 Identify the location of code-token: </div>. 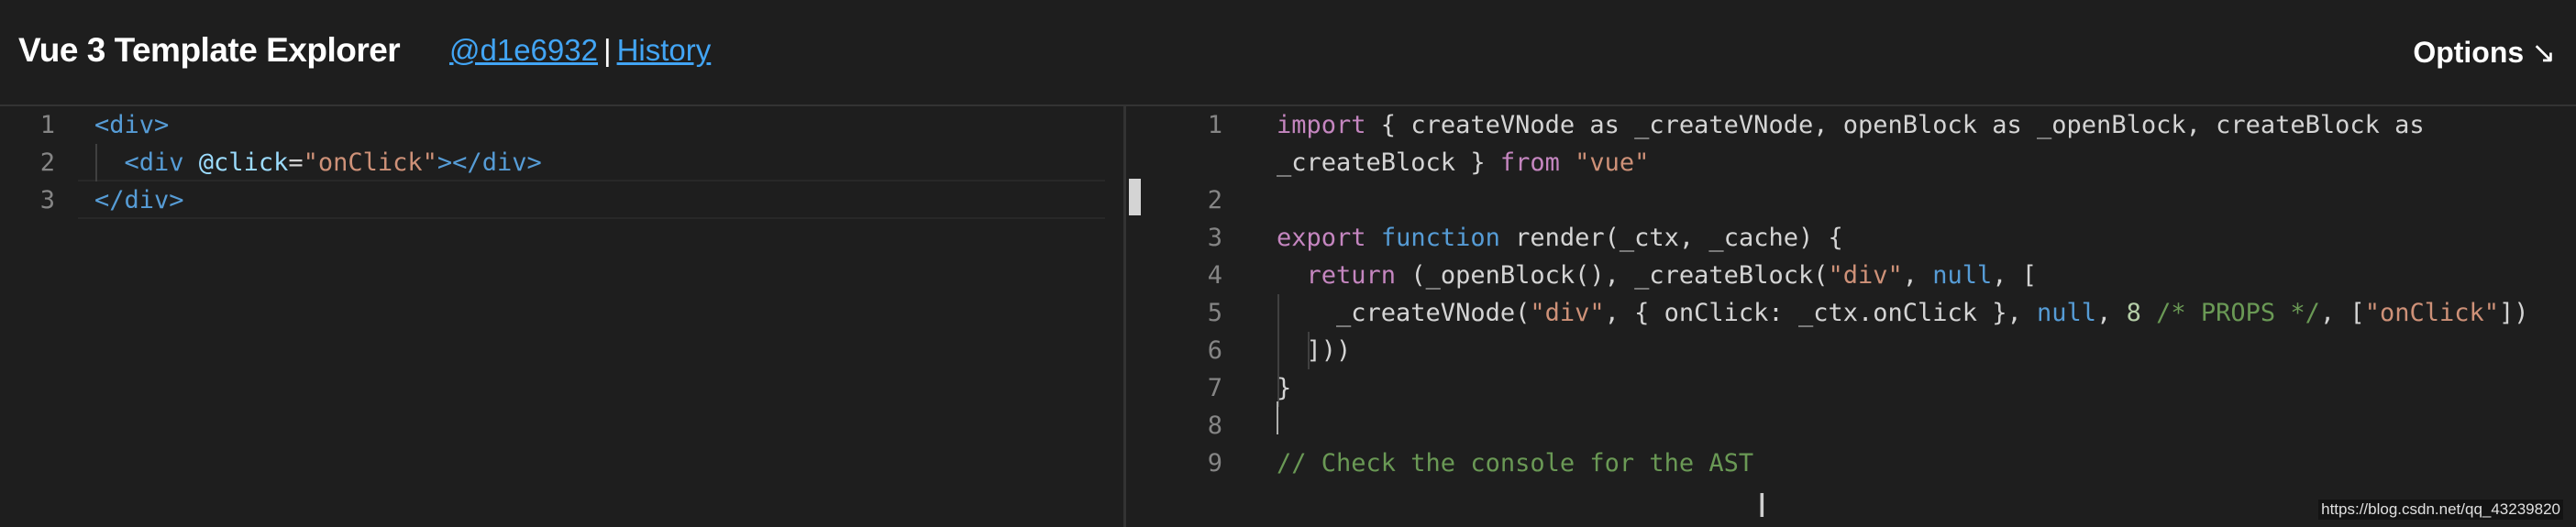
(139, 200).